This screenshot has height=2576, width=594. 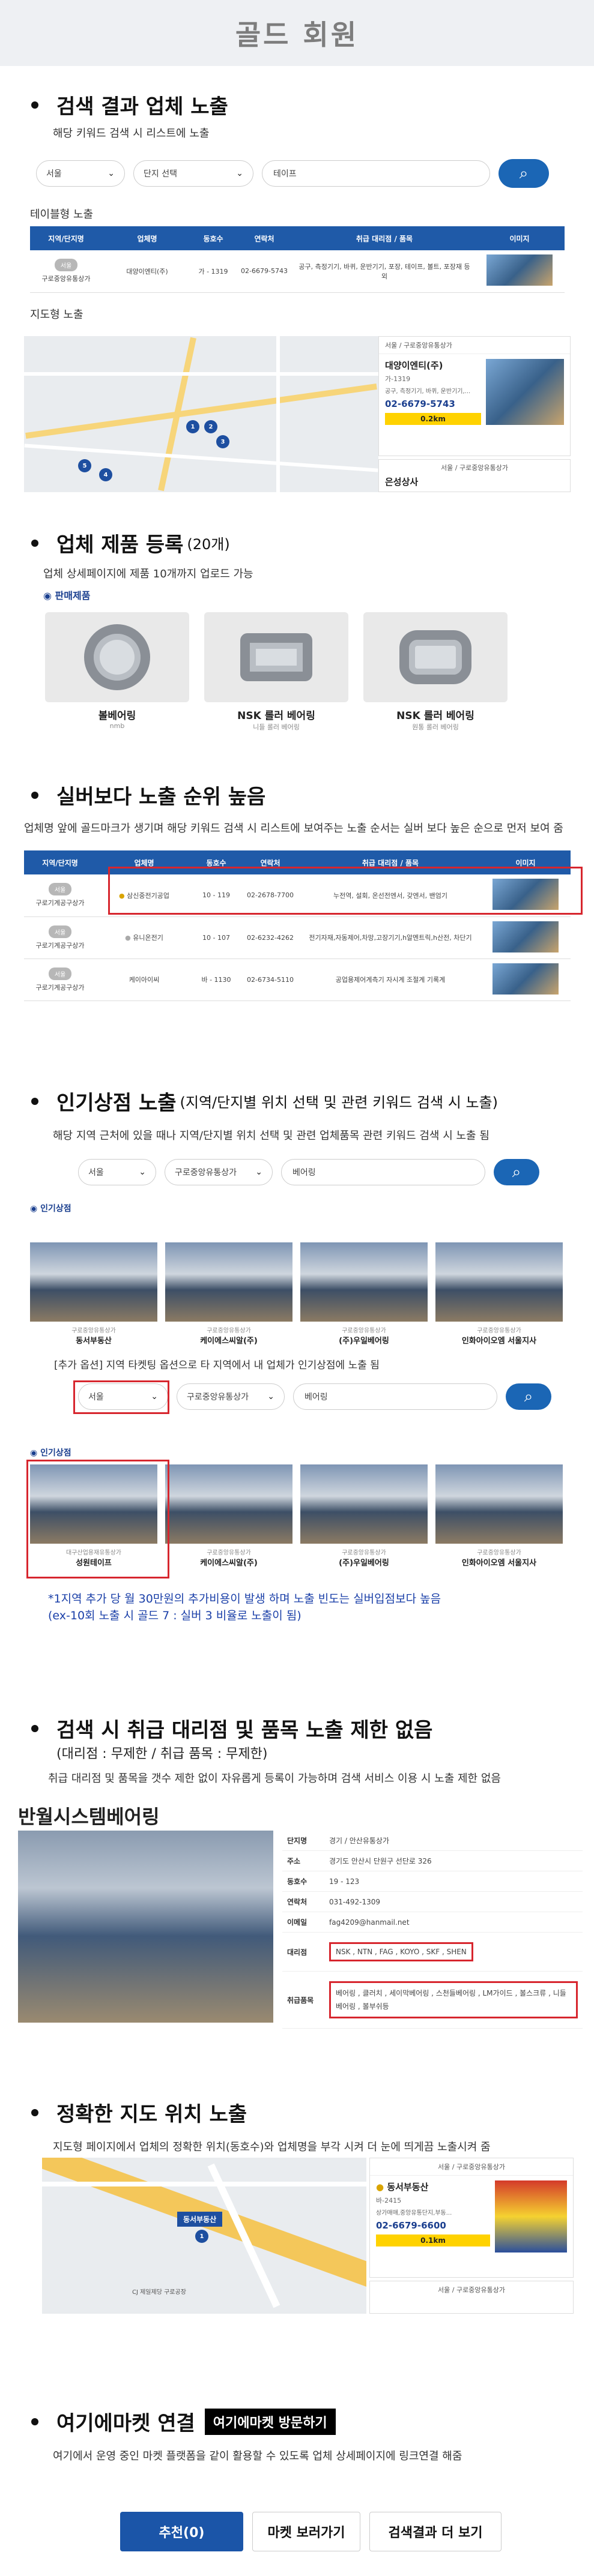 What do you see at coordinates (60, 862) in the screenshot?
I see `col-header: 지역/단지명` at bounding box center [60, 862].